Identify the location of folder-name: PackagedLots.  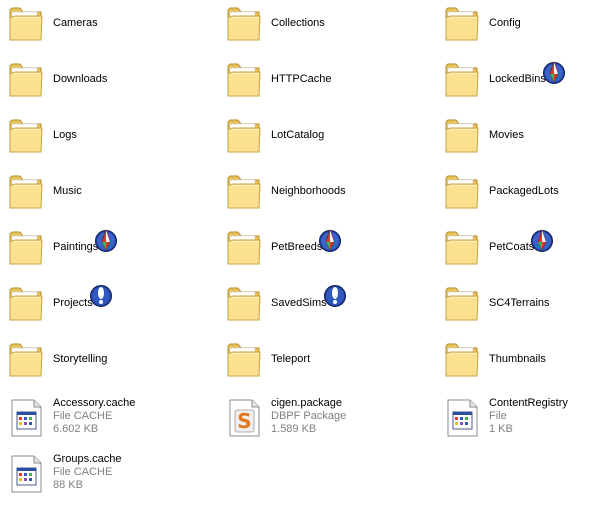
(524, 191).